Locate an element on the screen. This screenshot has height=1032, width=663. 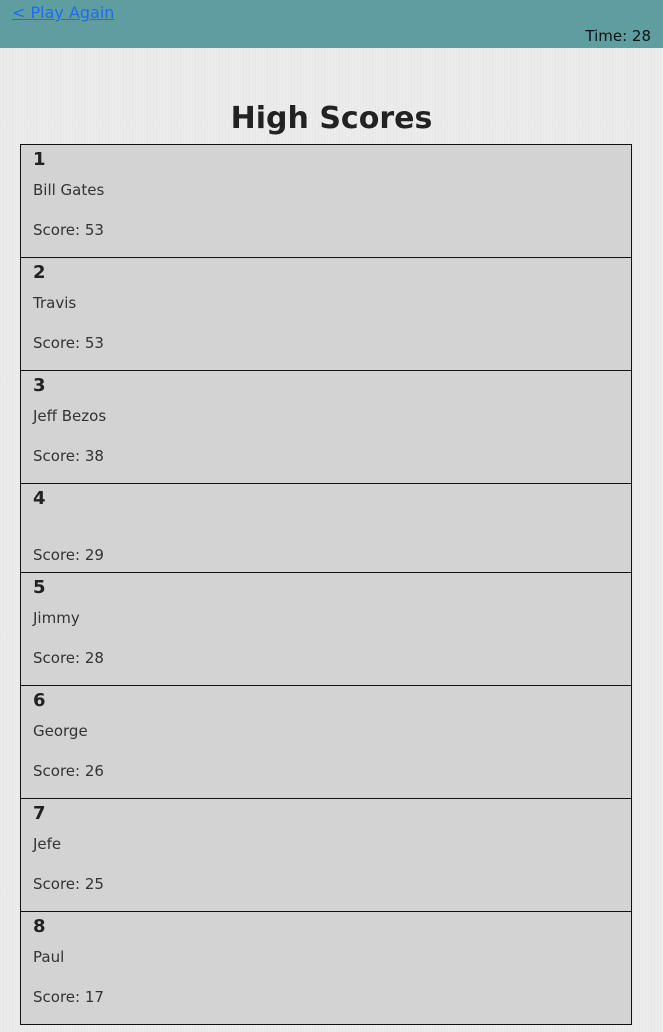
rank-number: 4 is located at coordinates (39, 498).